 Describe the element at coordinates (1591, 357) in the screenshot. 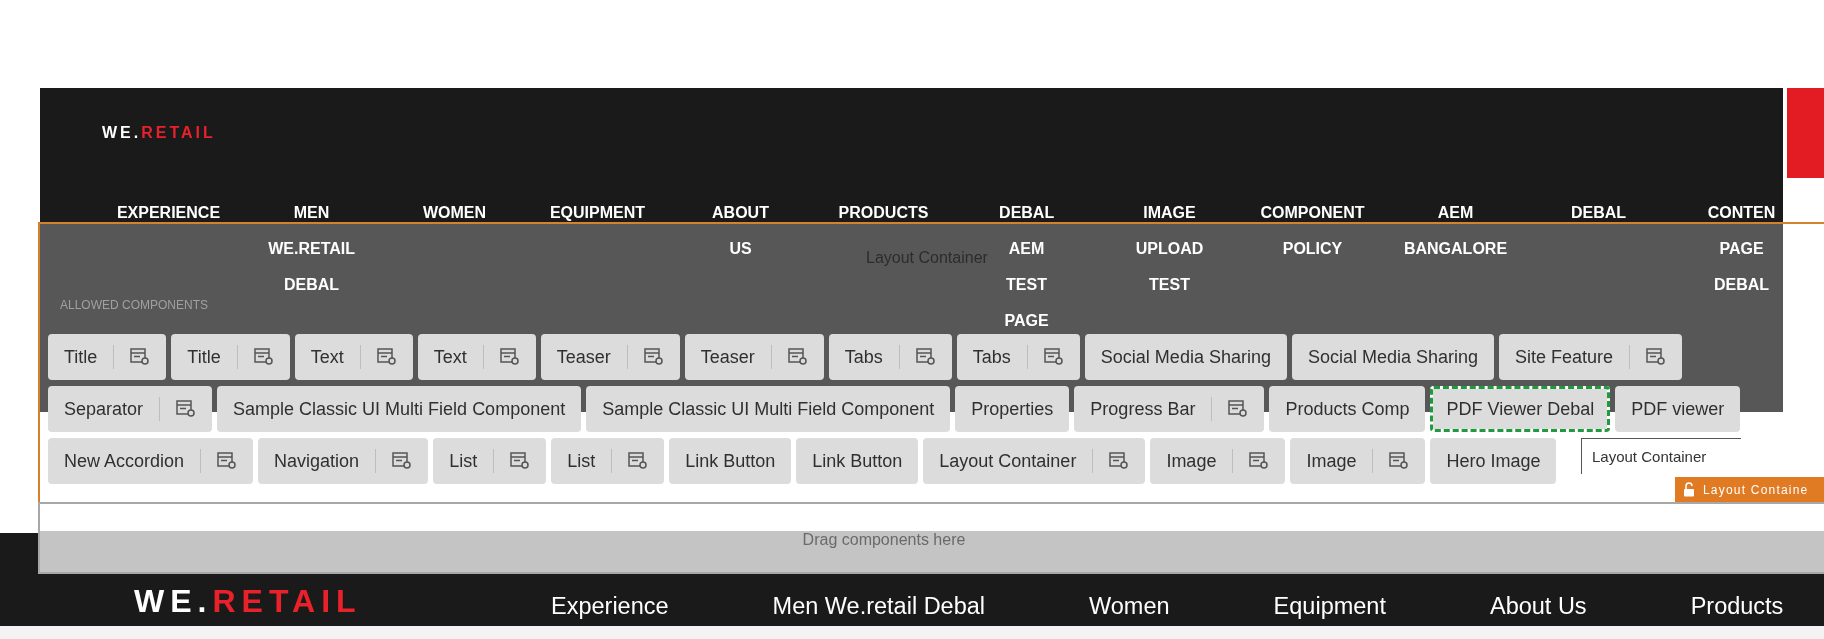

I see `component-chip: Site Feature` at that location.